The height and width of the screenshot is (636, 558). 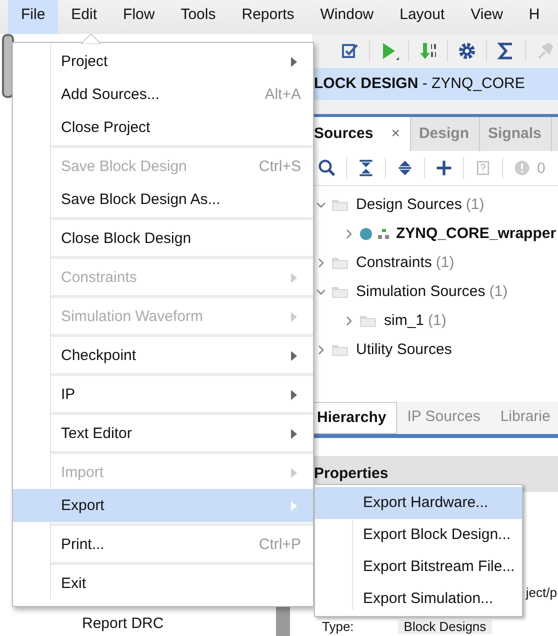 I want to click on menu-bar-item: Edit, so click(x=84, y=17).